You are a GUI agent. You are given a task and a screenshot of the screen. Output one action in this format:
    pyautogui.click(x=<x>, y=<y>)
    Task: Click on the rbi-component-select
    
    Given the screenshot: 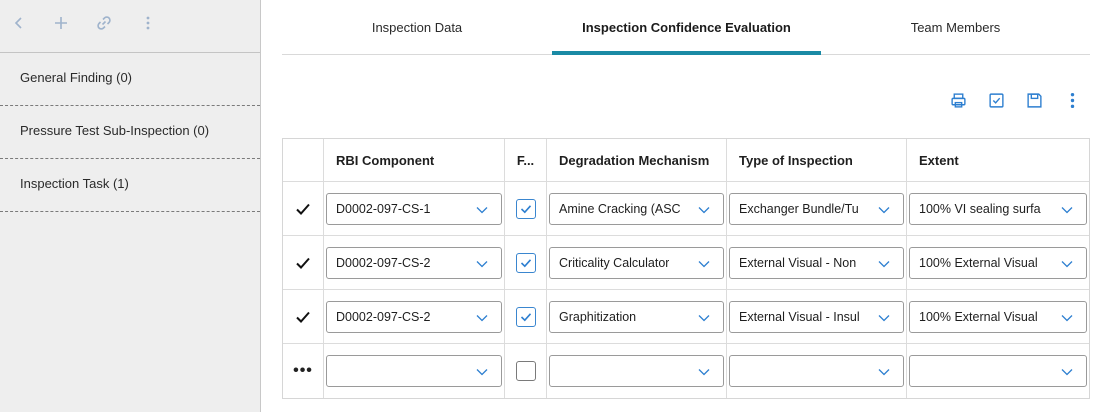 What is the action you would take?
    pyautogui.click(x=414, y=371)
    